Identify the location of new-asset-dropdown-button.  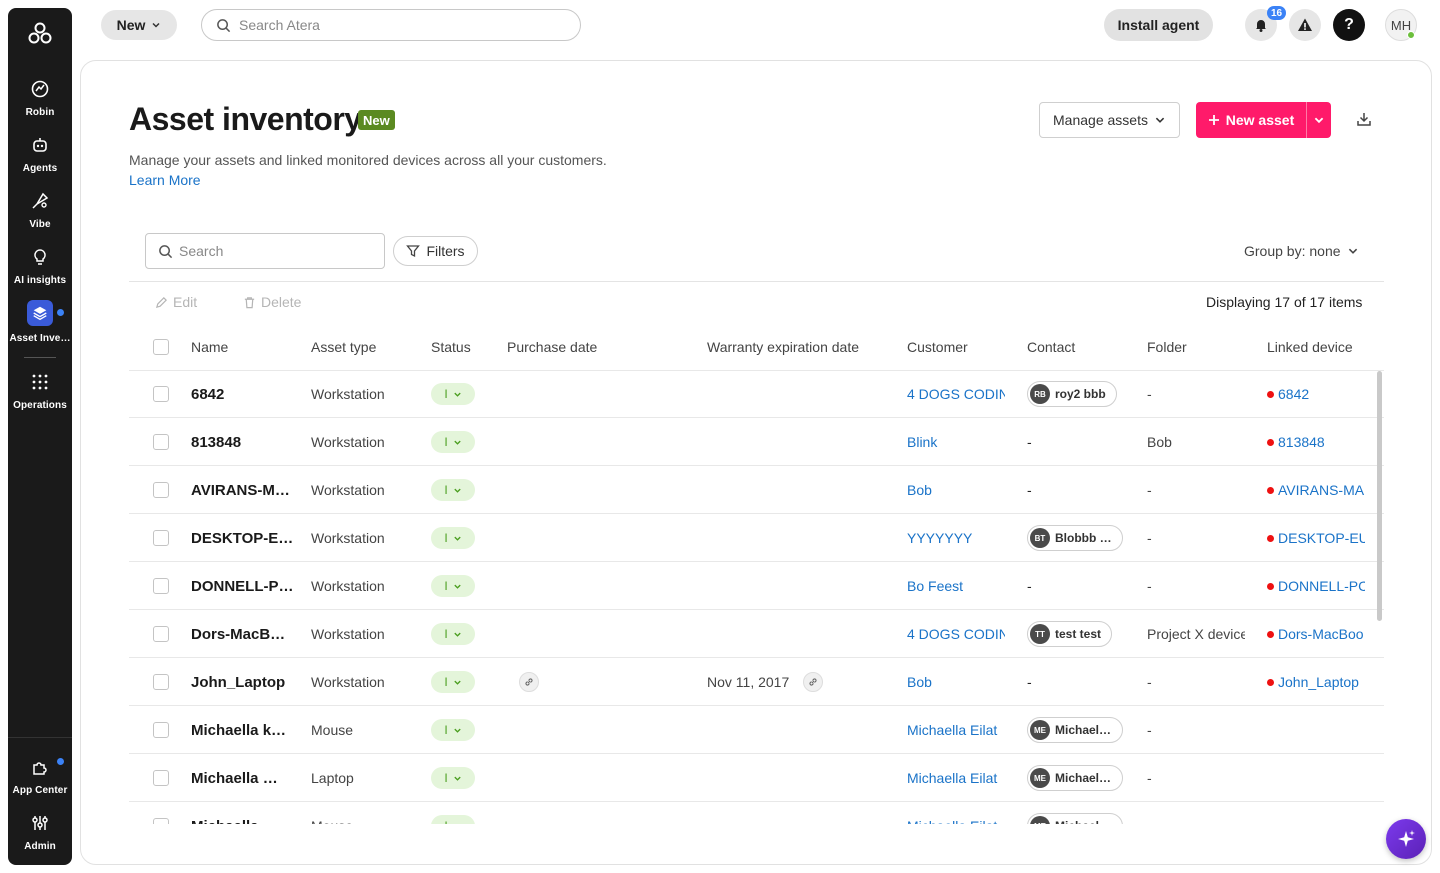
(1318, 120).